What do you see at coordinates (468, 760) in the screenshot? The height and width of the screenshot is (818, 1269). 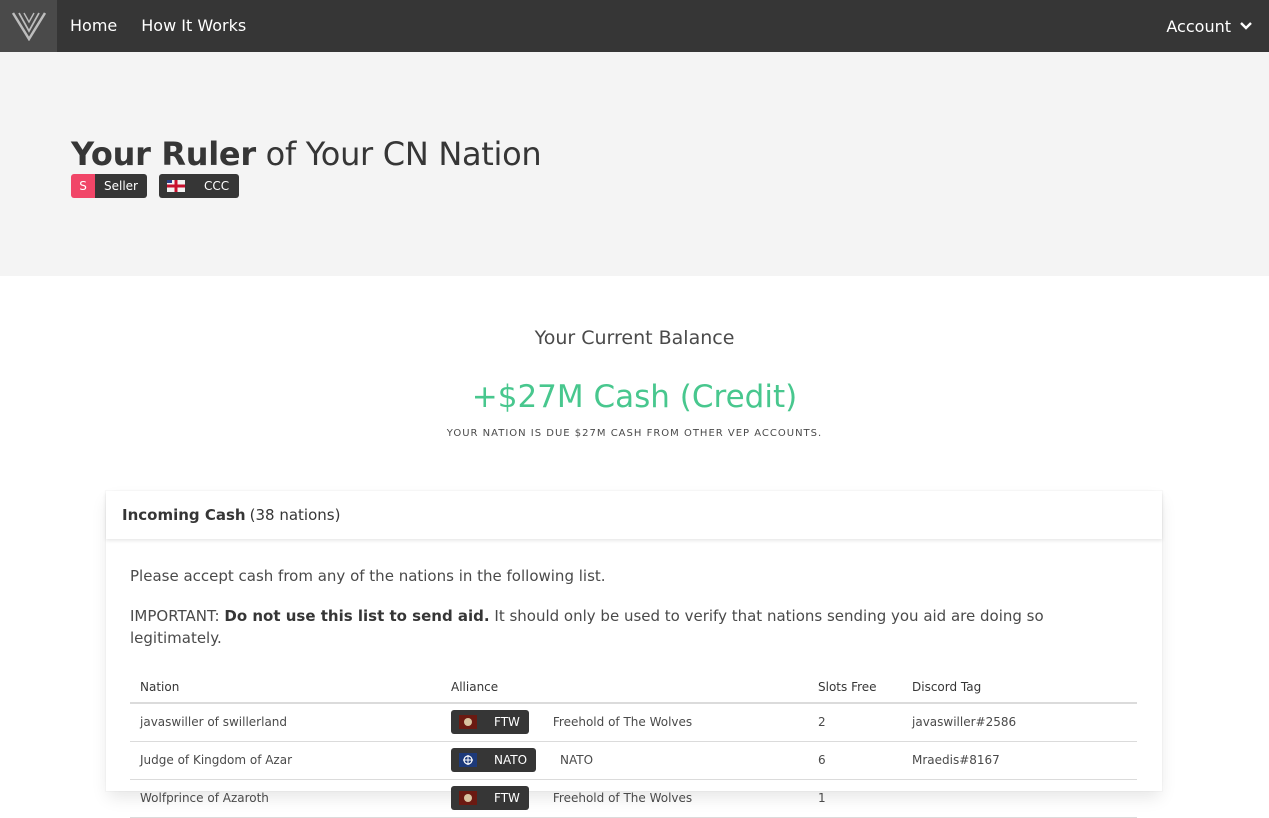 I see `nato-flag-icon` at bounding box center [468, 760].